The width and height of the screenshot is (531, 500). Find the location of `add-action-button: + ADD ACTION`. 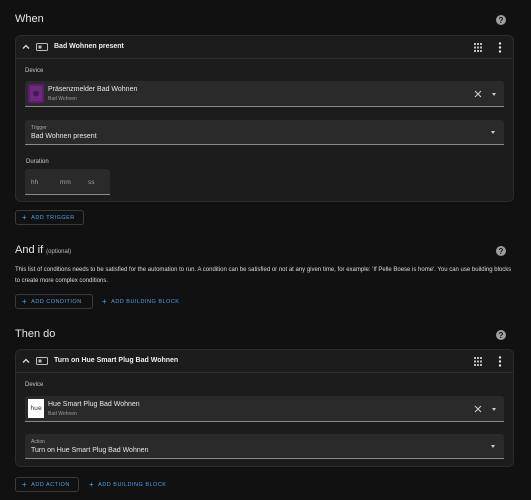

add-action-button: + ADD ACTION is located at coordinates (47, 484).